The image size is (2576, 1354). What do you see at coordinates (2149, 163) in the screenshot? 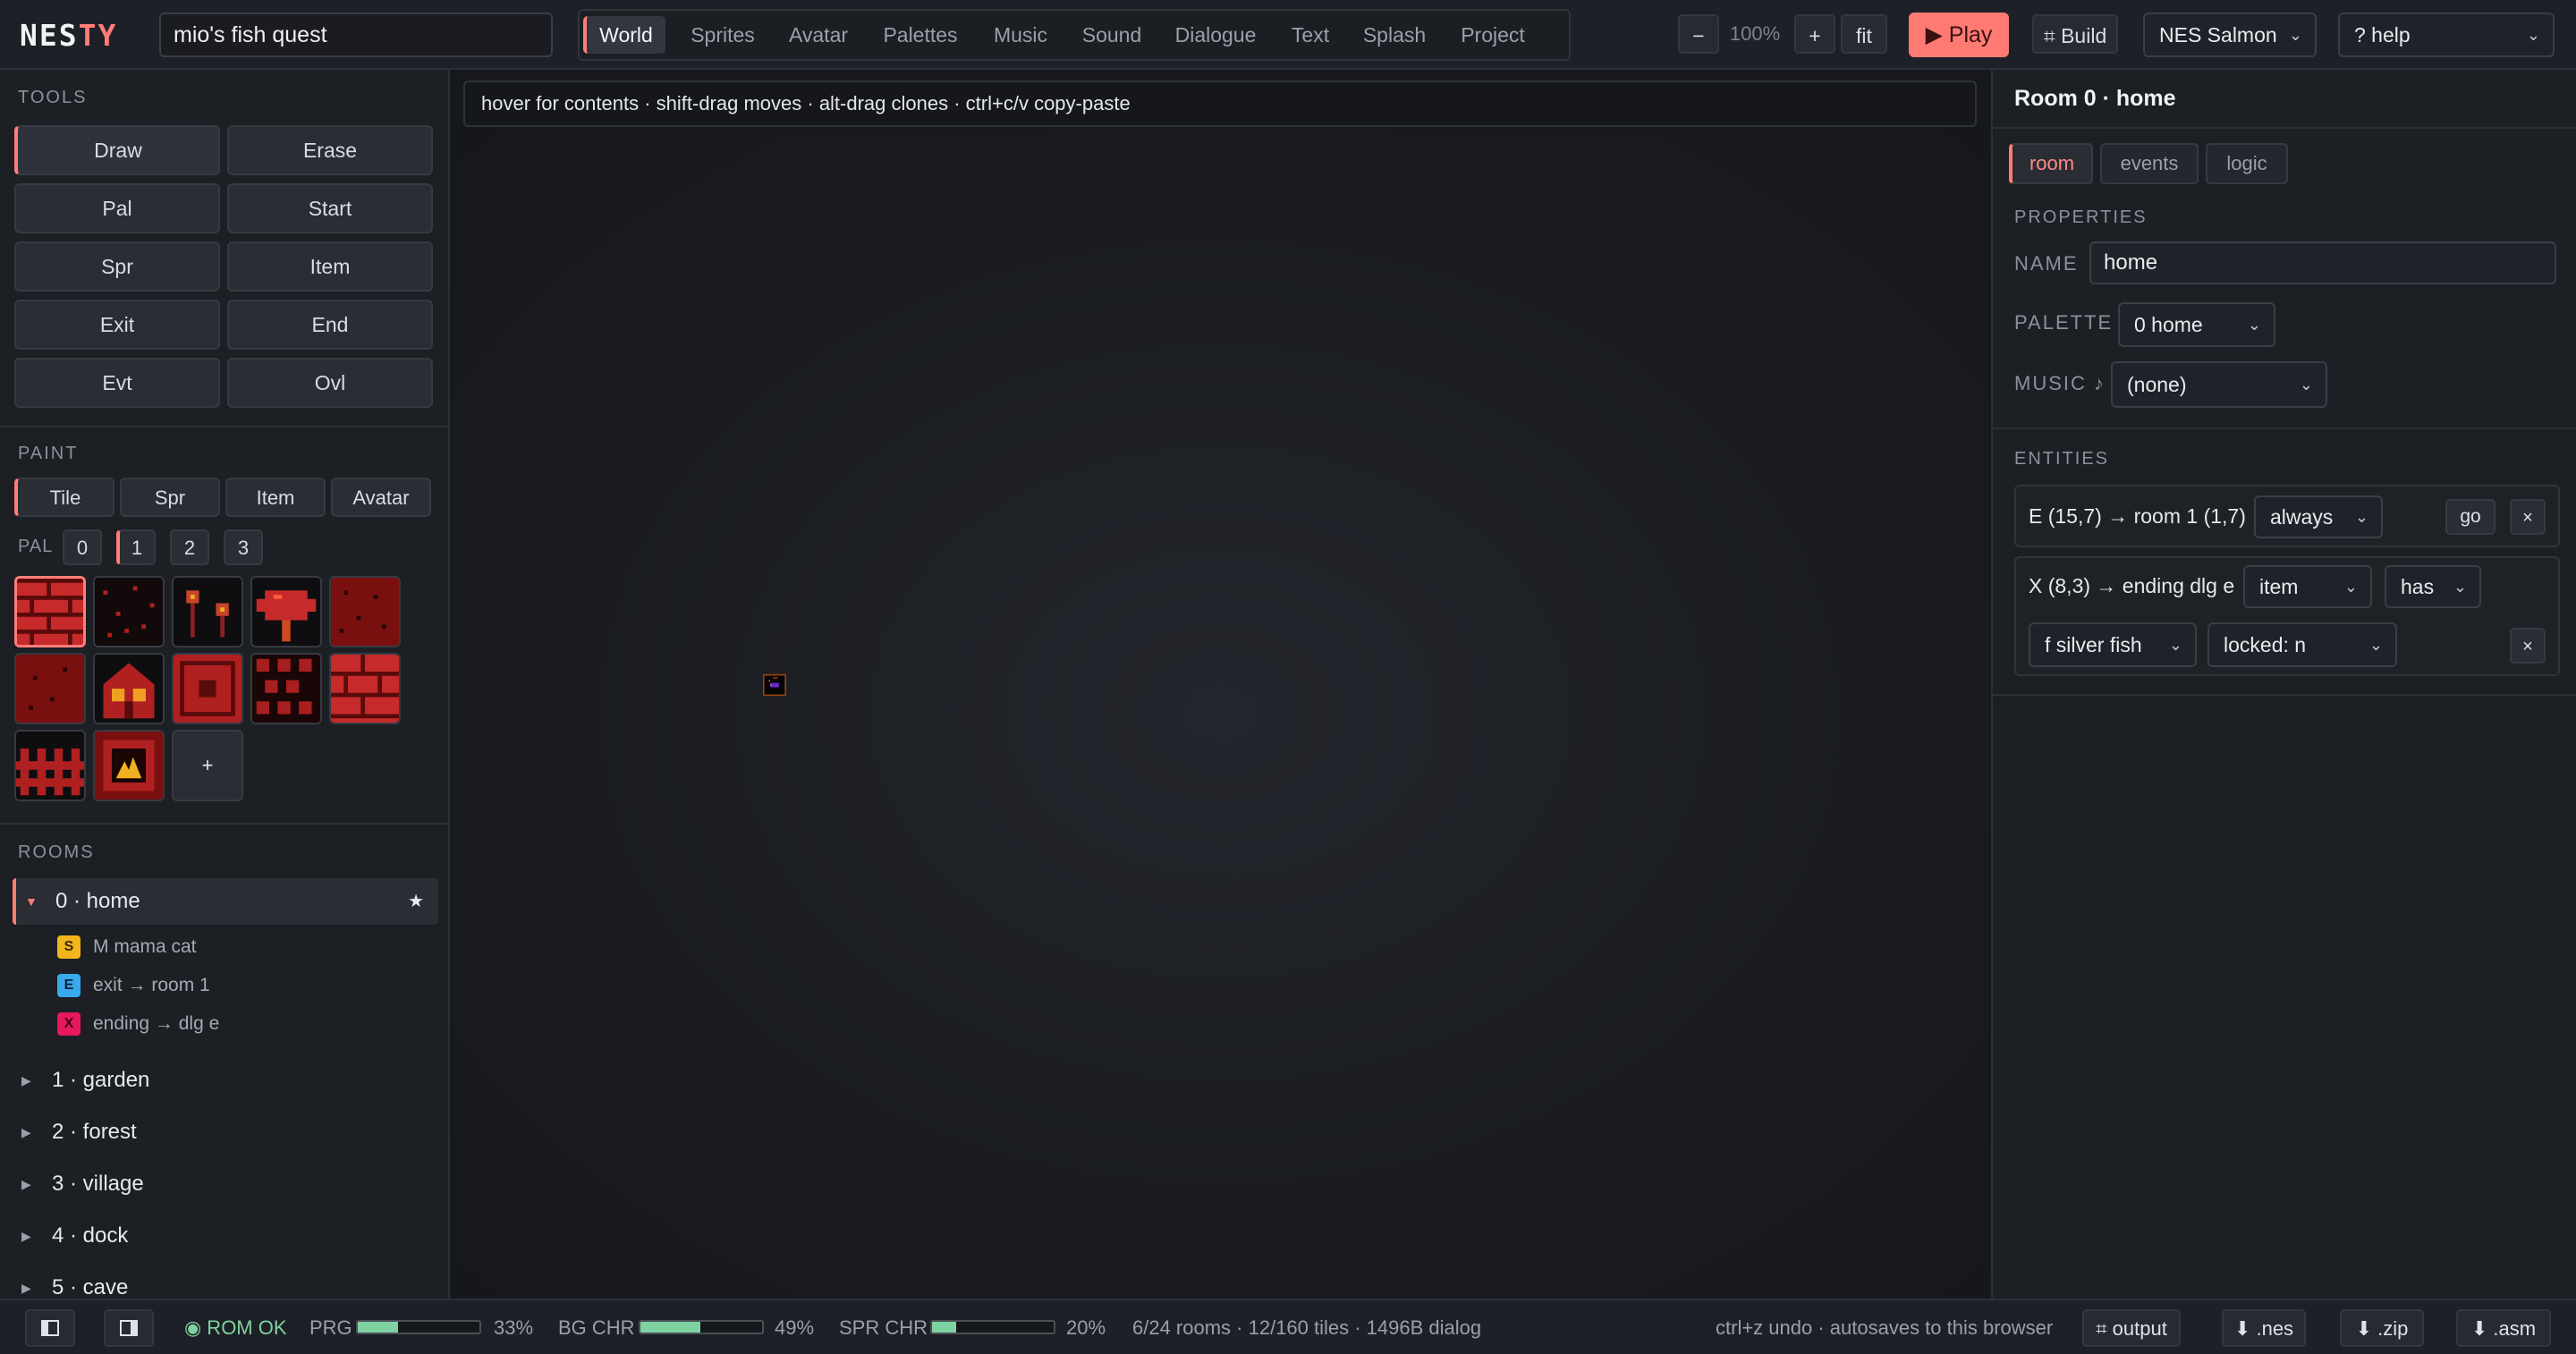
I see `tab-events: events` at bounding box center [2149, 163].